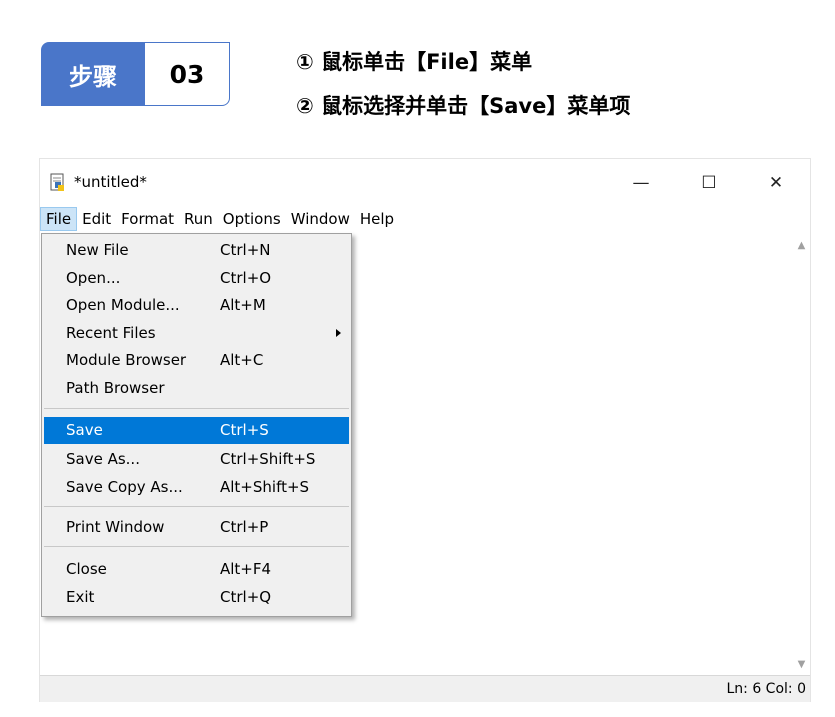 Image resolution: width=835 pixels, height=717 pixels. I want to click on menu-item-label: New File, so click(97, 250).